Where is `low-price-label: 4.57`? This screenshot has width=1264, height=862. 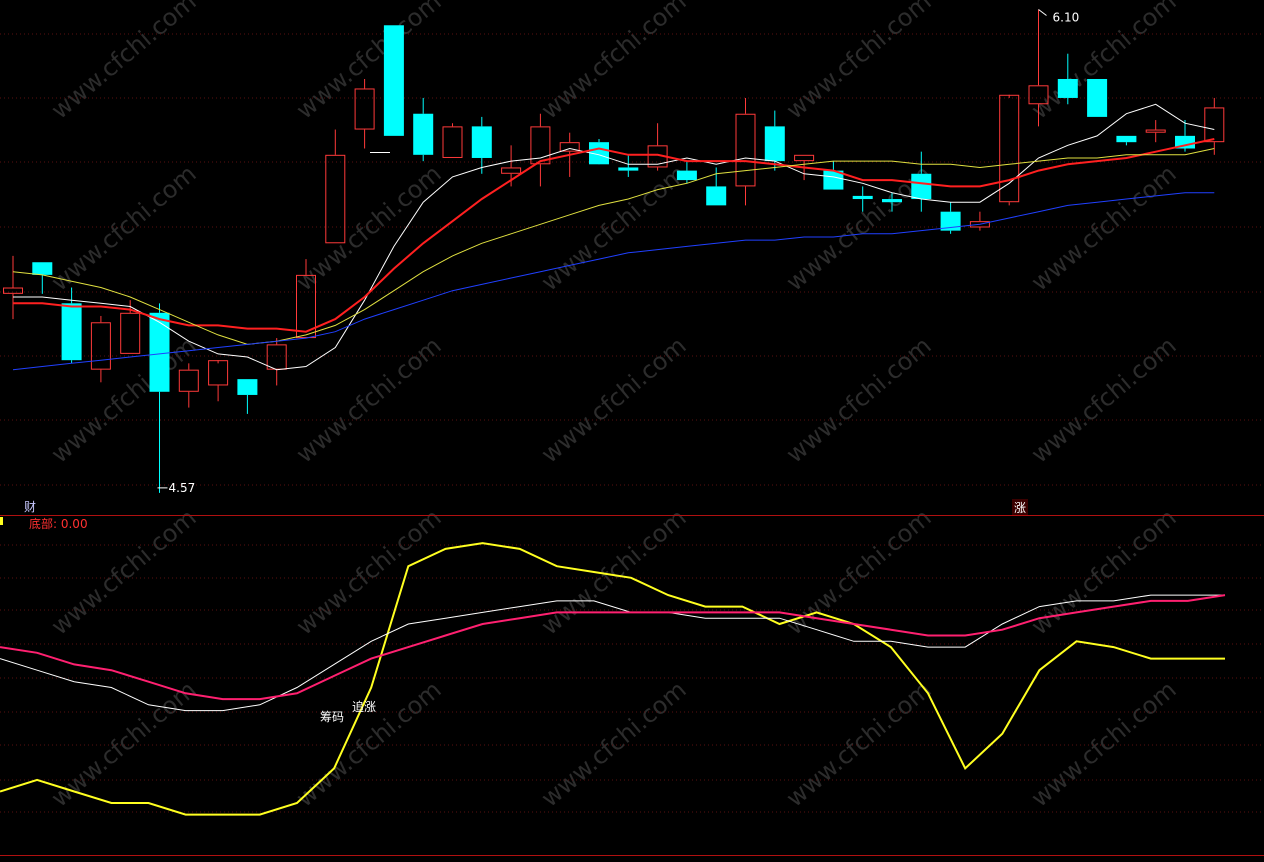
low-price-label: 4.57 is located at coordinates (182, 488).